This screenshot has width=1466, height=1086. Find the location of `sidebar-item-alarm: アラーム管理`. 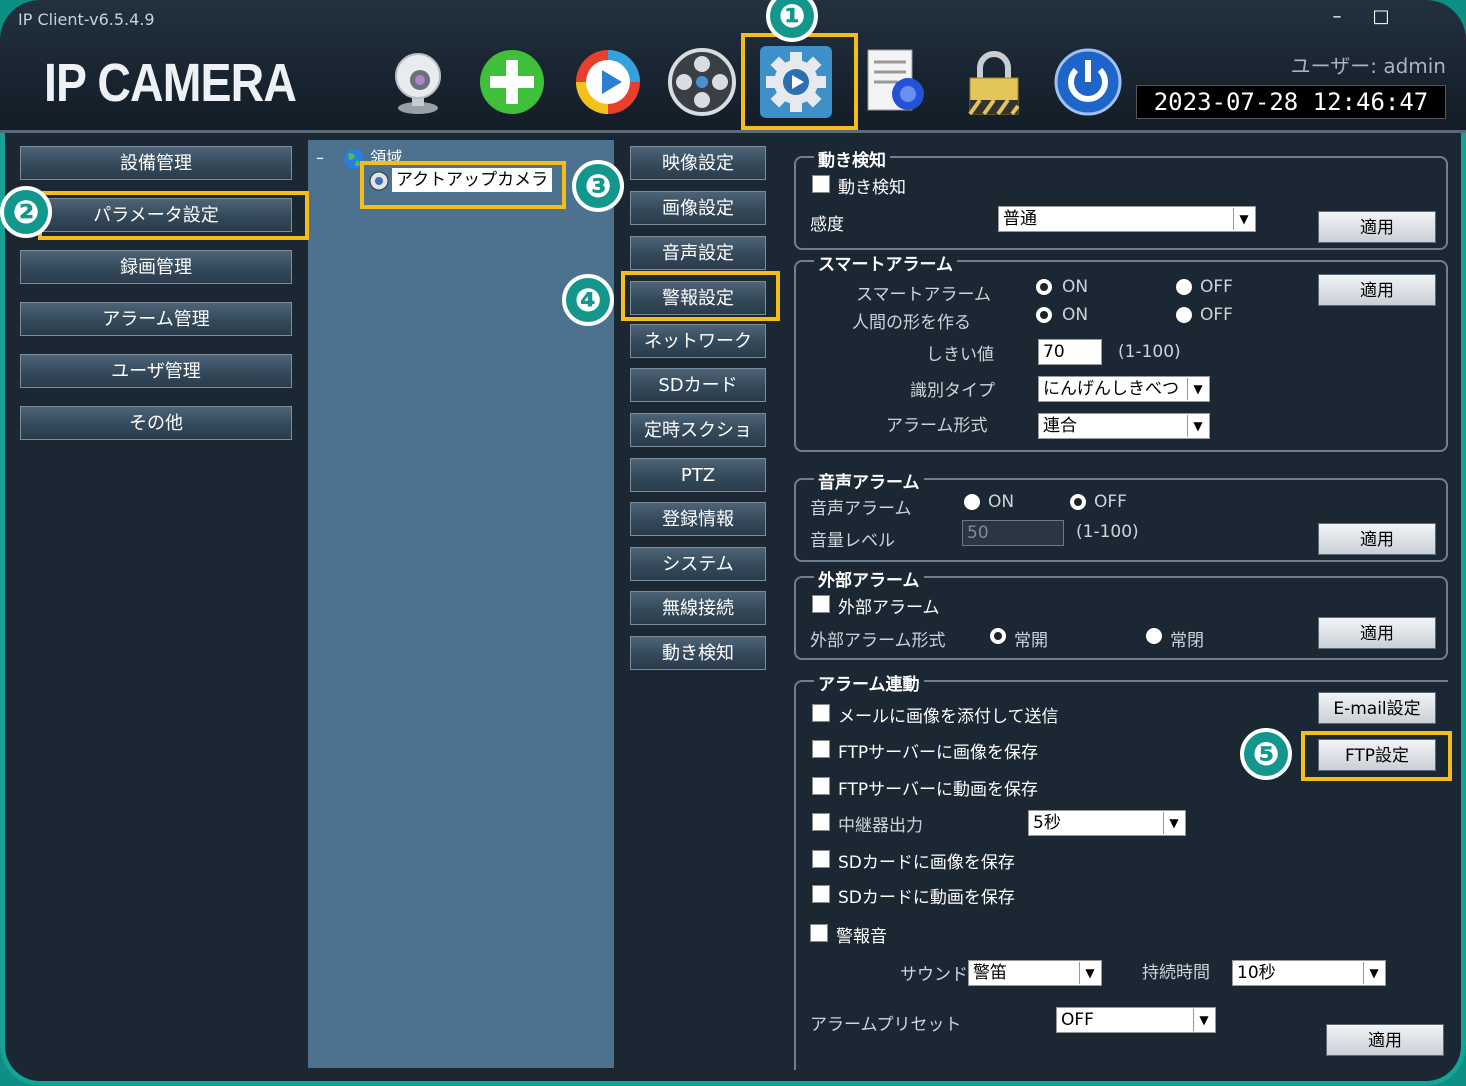

sidebar-item-alarm: アラーム管理 is located at coordinates (156, 319).